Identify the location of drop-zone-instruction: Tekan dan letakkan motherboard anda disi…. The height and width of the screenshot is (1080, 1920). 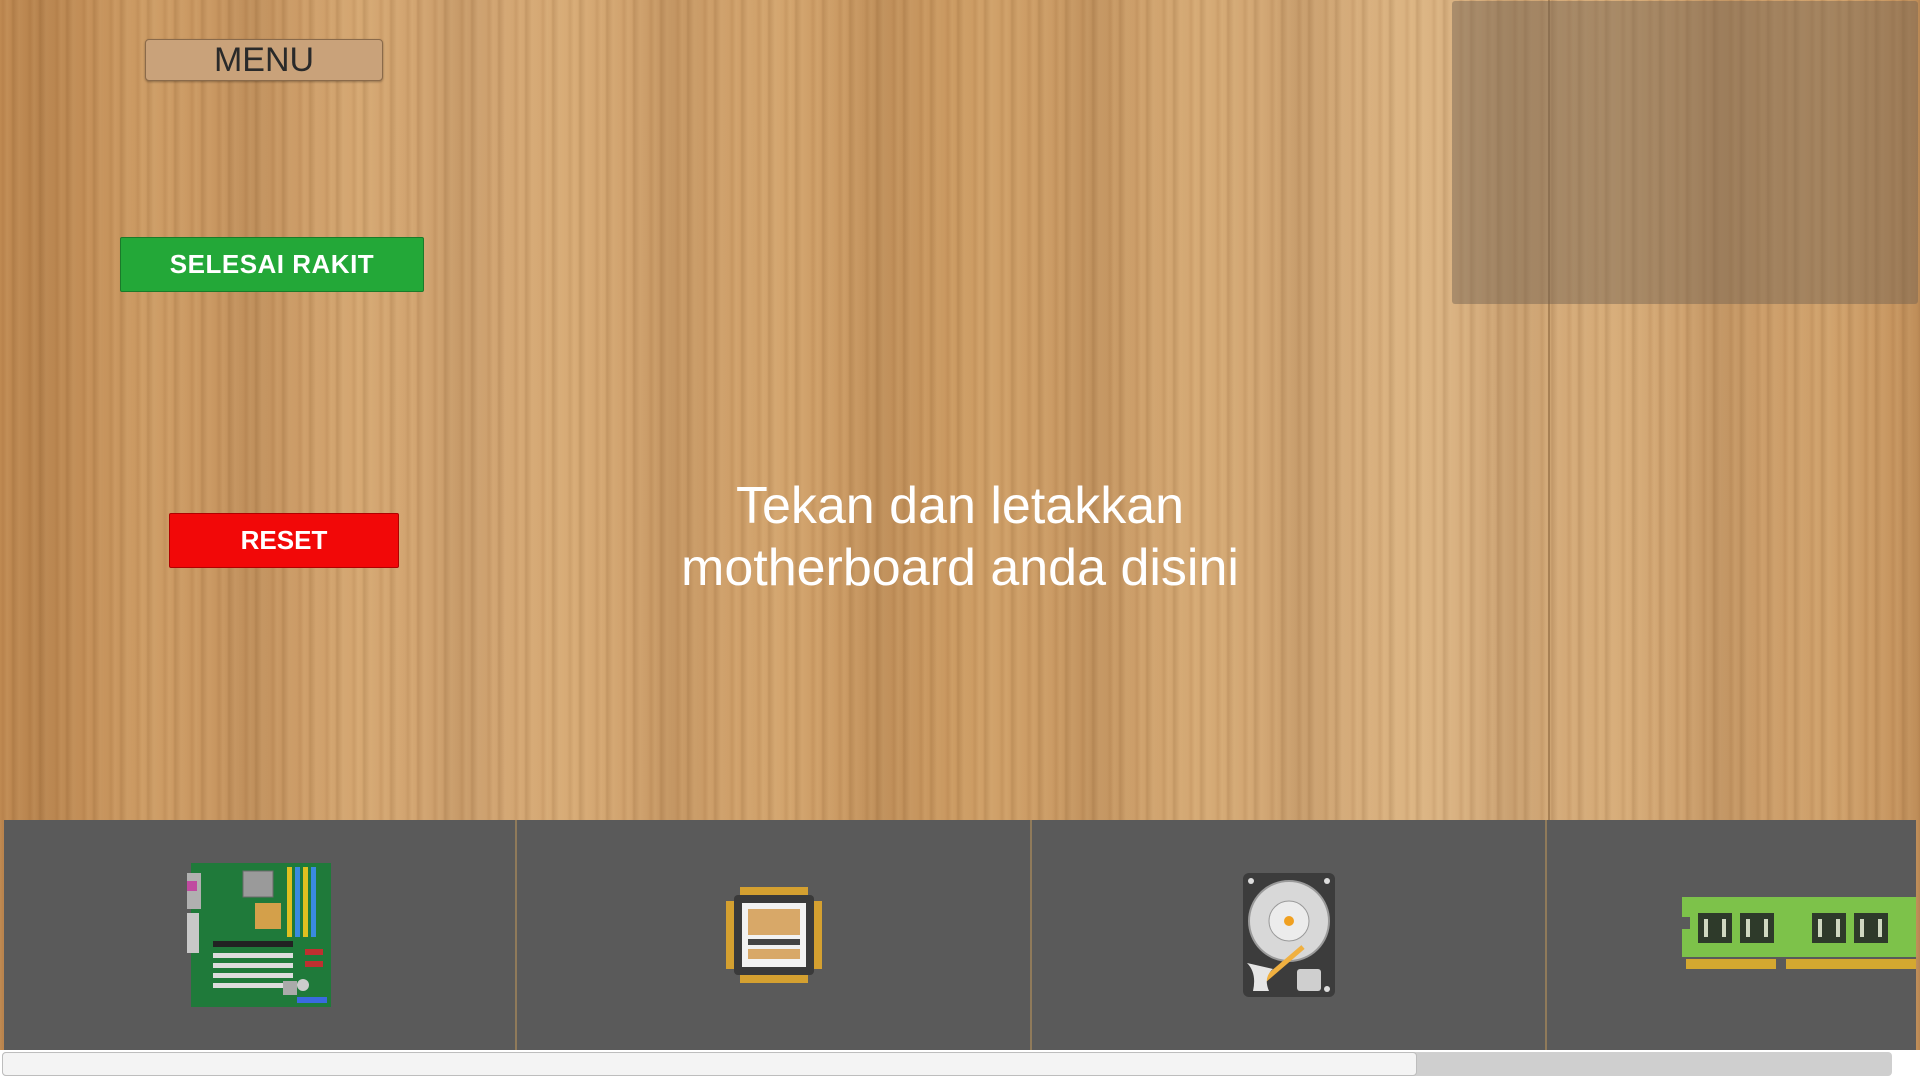
(960, 537).